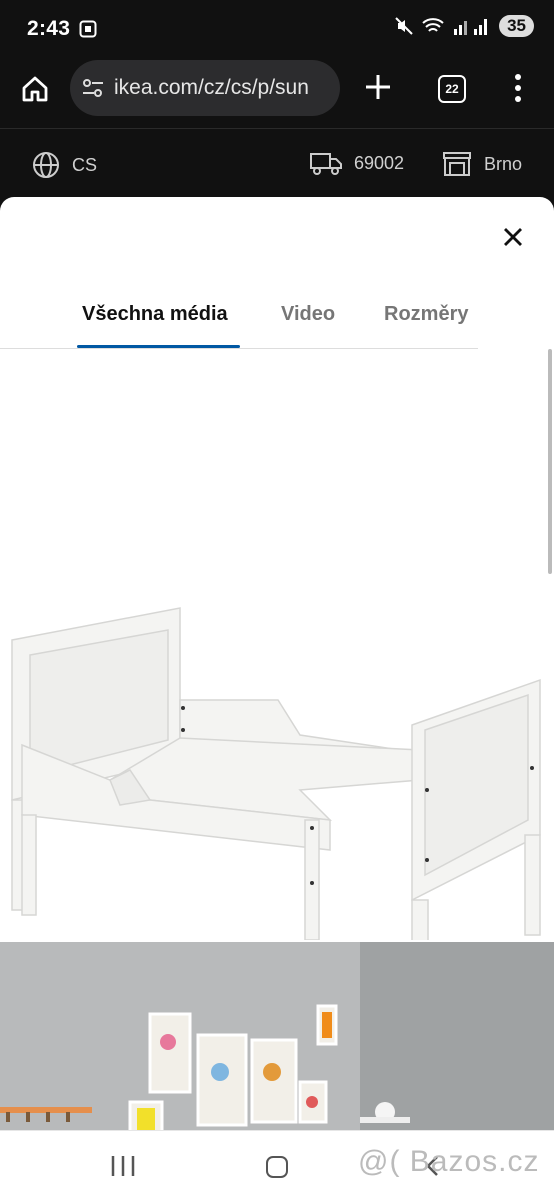  I want to click on media-tabs: Všechna média Video Rozměry, so click(277, 319).